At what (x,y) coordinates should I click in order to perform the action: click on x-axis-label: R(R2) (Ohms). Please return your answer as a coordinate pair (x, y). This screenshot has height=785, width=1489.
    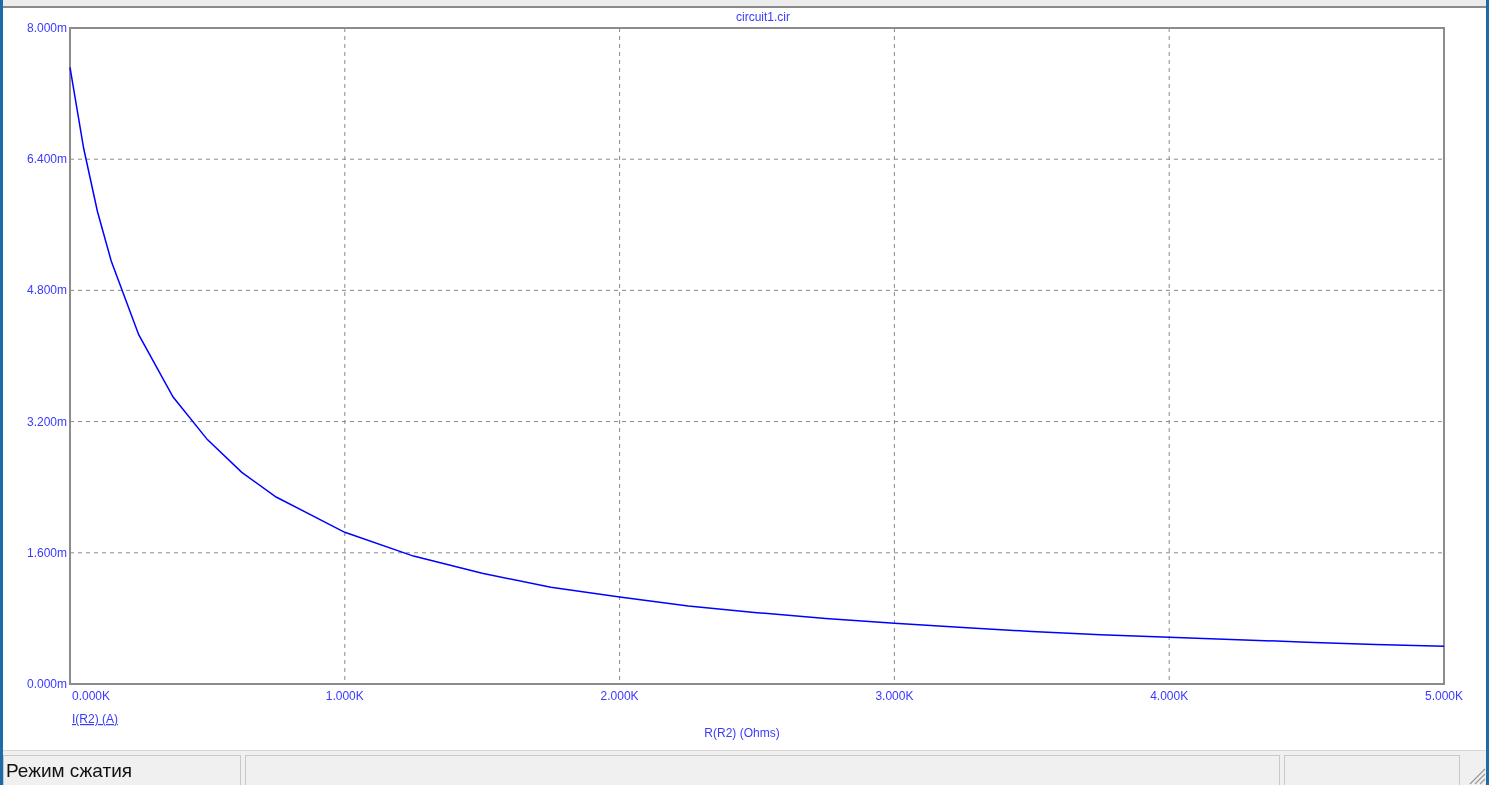
    Looking at the image, I should click on (742, 733).